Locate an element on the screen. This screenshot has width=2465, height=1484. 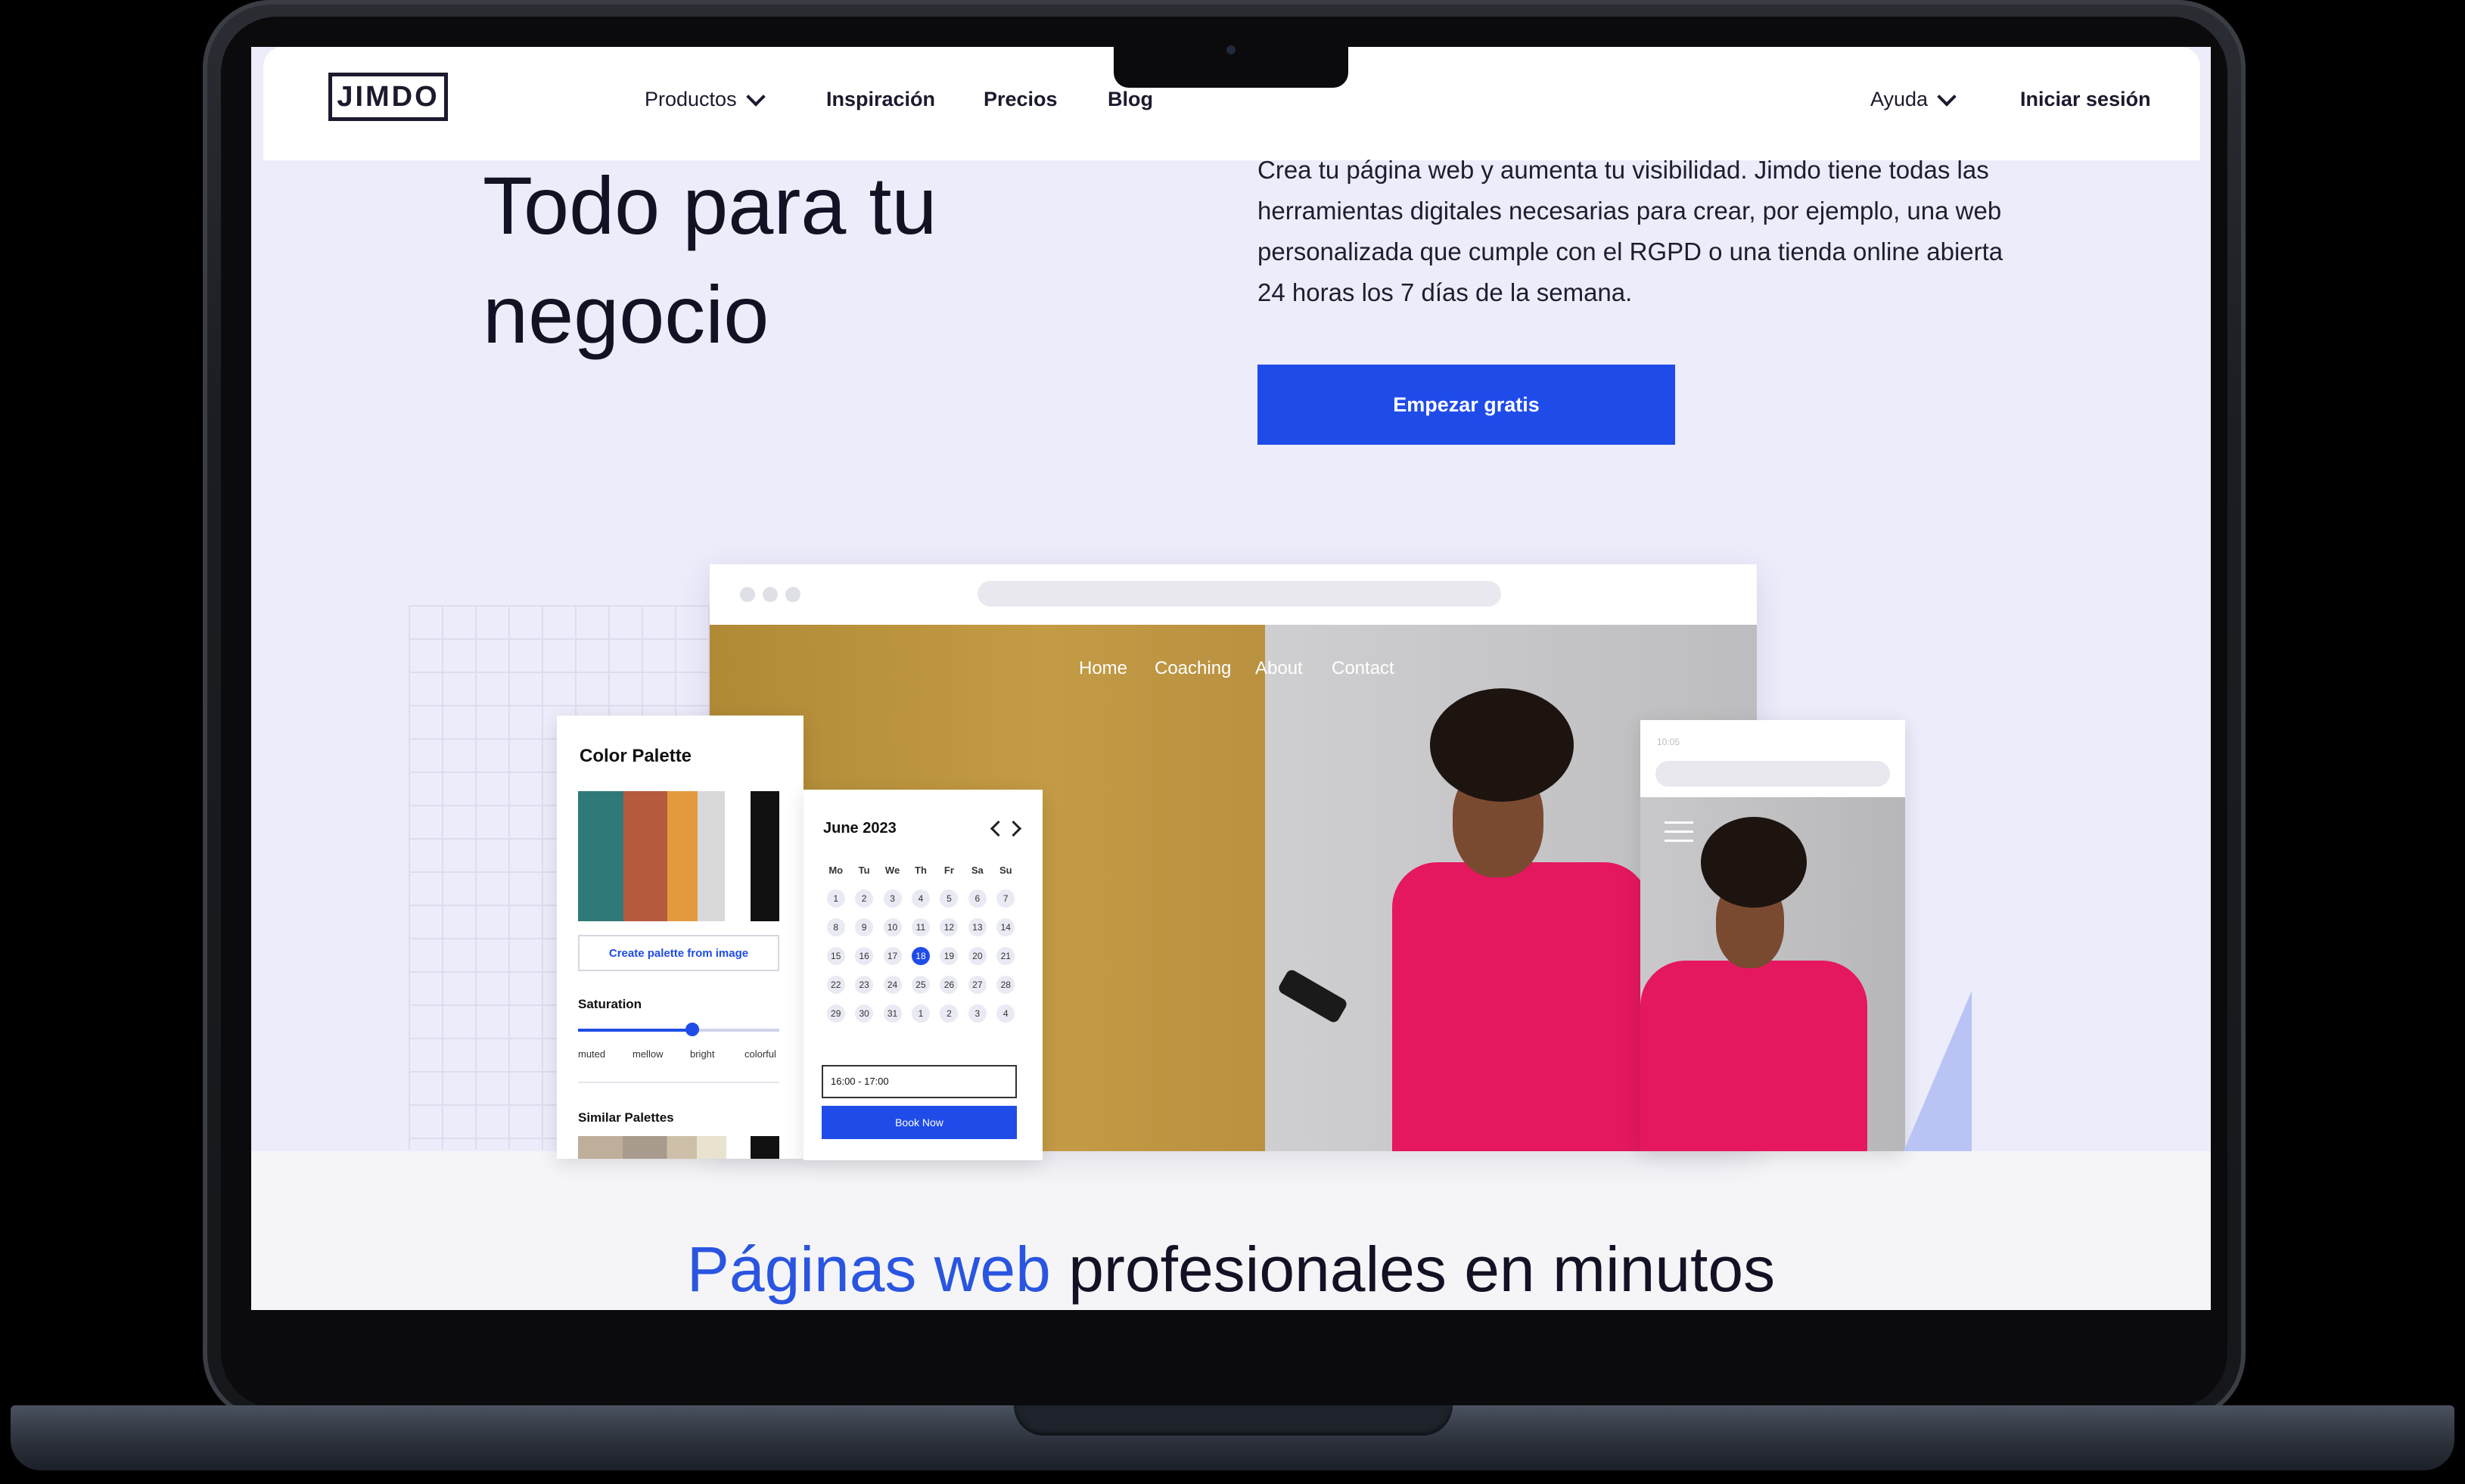
calendar-day-cell: 13 is located at coordinates (977, 927).